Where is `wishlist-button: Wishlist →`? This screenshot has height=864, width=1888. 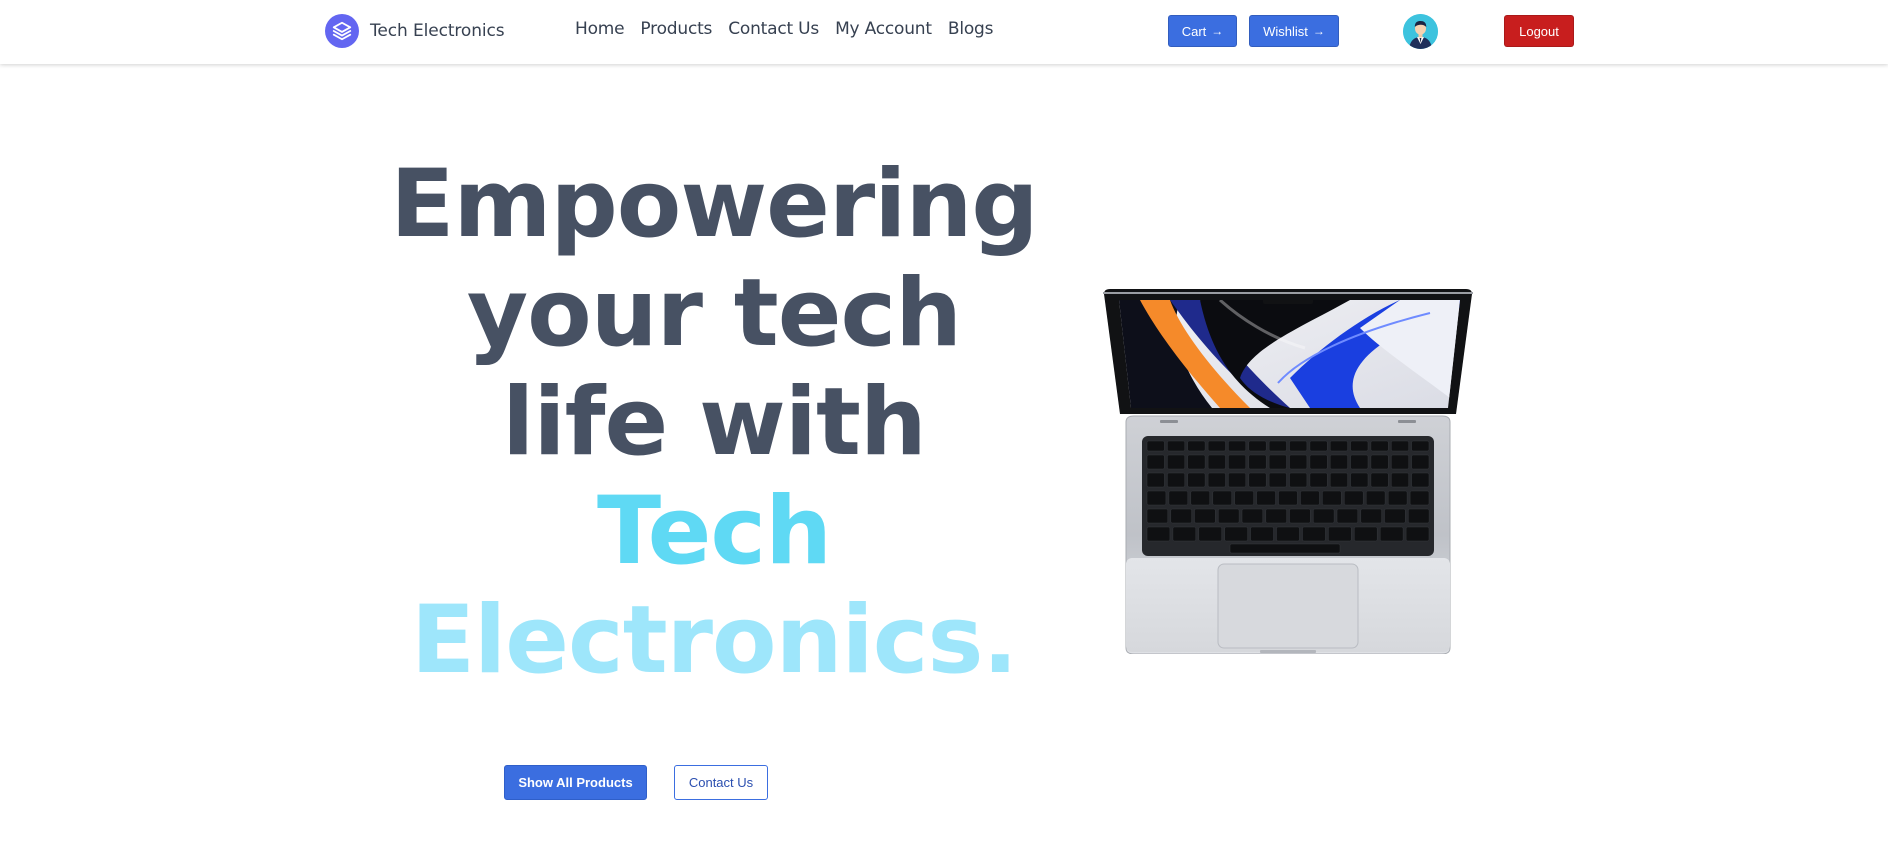
wishlist-button: Wishlist → is located at coordinates (1294, 31).